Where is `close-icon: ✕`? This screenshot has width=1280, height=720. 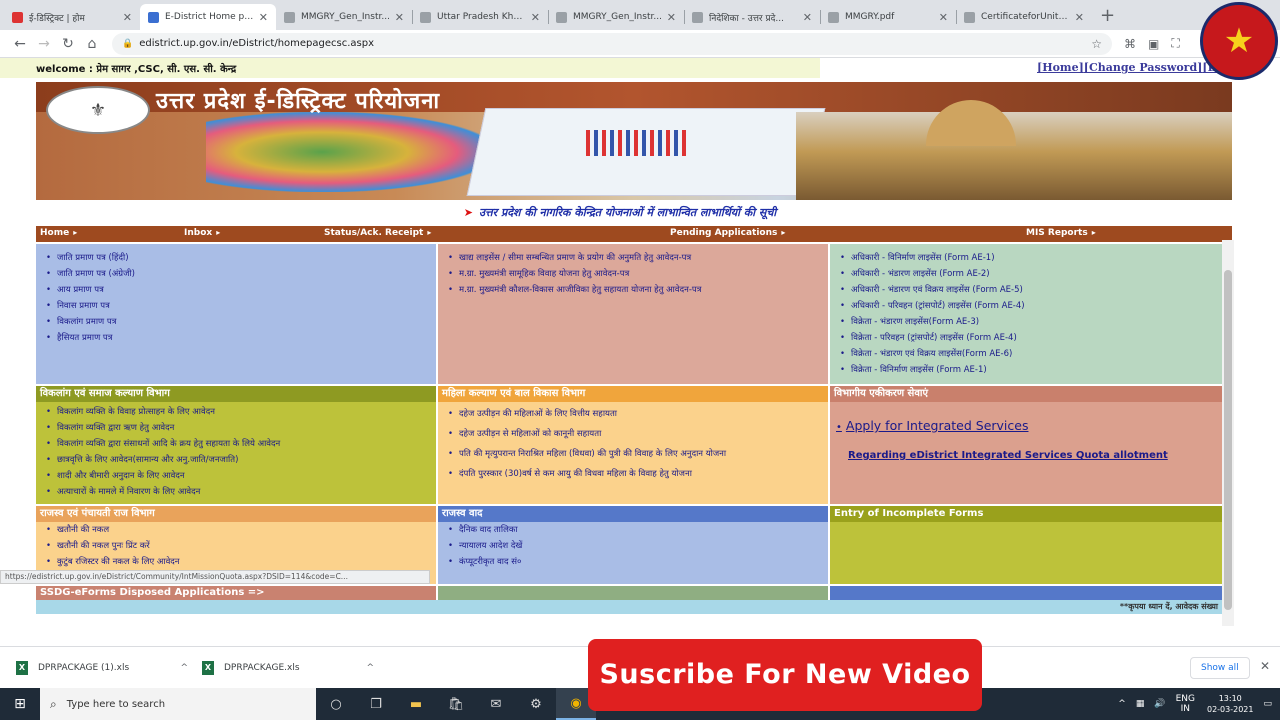
close-icon: ✕ is located at coordinates (1265, 666).